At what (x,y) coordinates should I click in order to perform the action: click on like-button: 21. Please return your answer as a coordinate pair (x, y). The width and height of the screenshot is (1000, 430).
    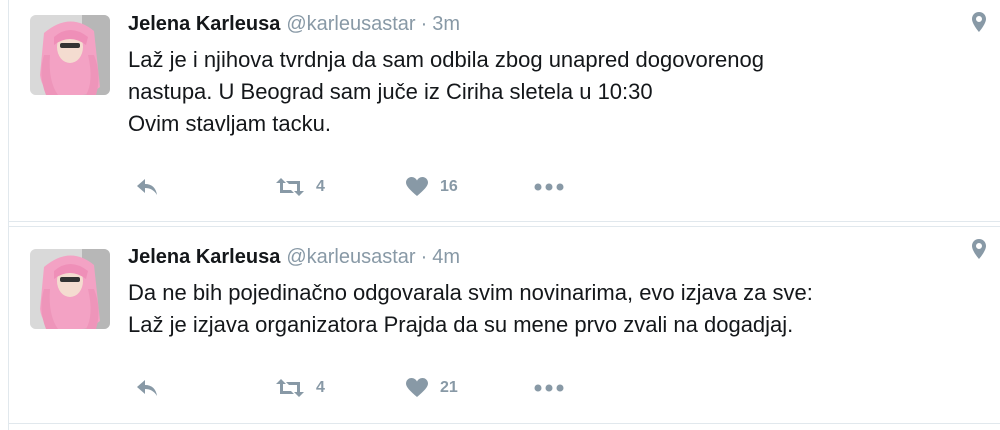
    Looking at the image, I should click on (432, 388).